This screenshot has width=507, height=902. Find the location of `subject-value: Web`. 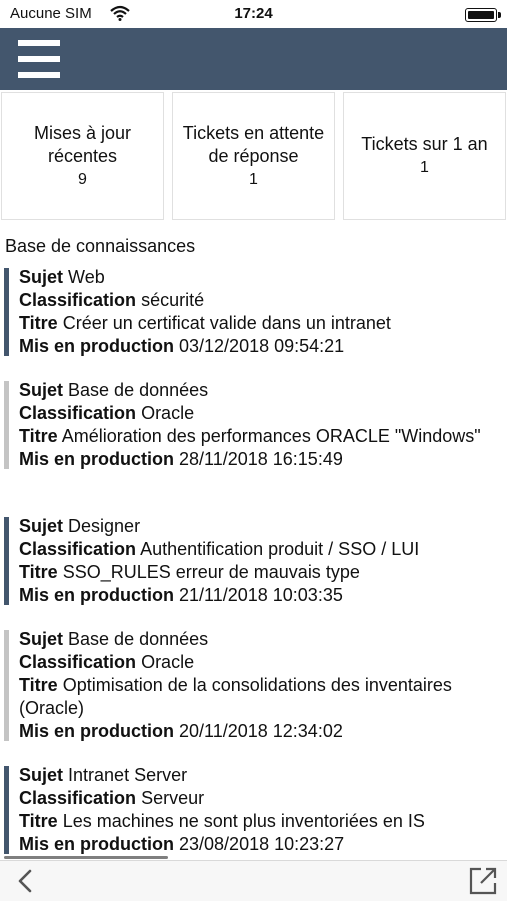

subject-value: Web is located at coordinates (86, 277).